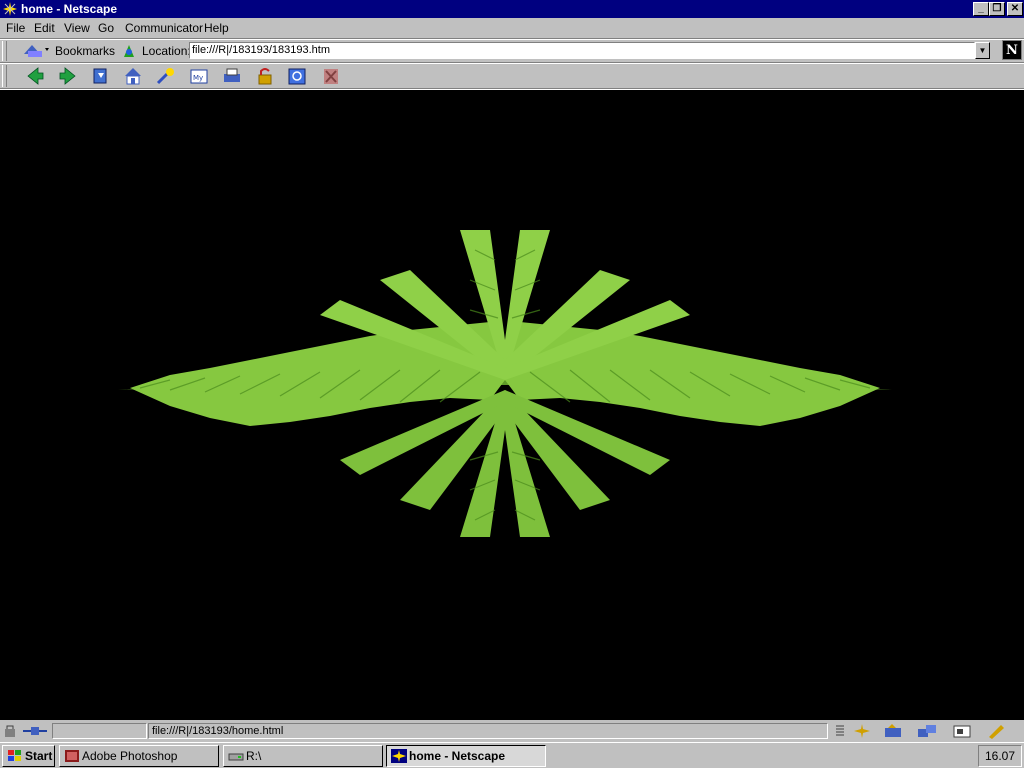 The height and width of the screenshot is (768, 1024). What do you see at coordinates (101, 76) in the screenshot?
I see `reload-icon` at bounding box center [101, 76].